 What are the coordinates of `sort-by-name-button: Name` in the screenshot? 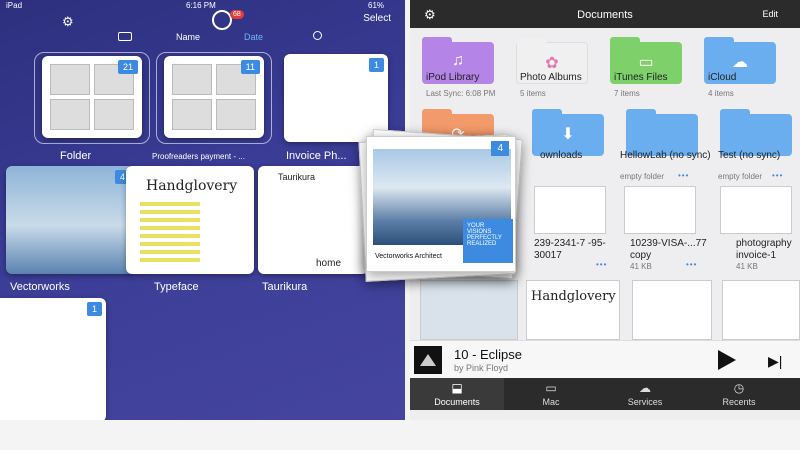 It's located at (188, 37).